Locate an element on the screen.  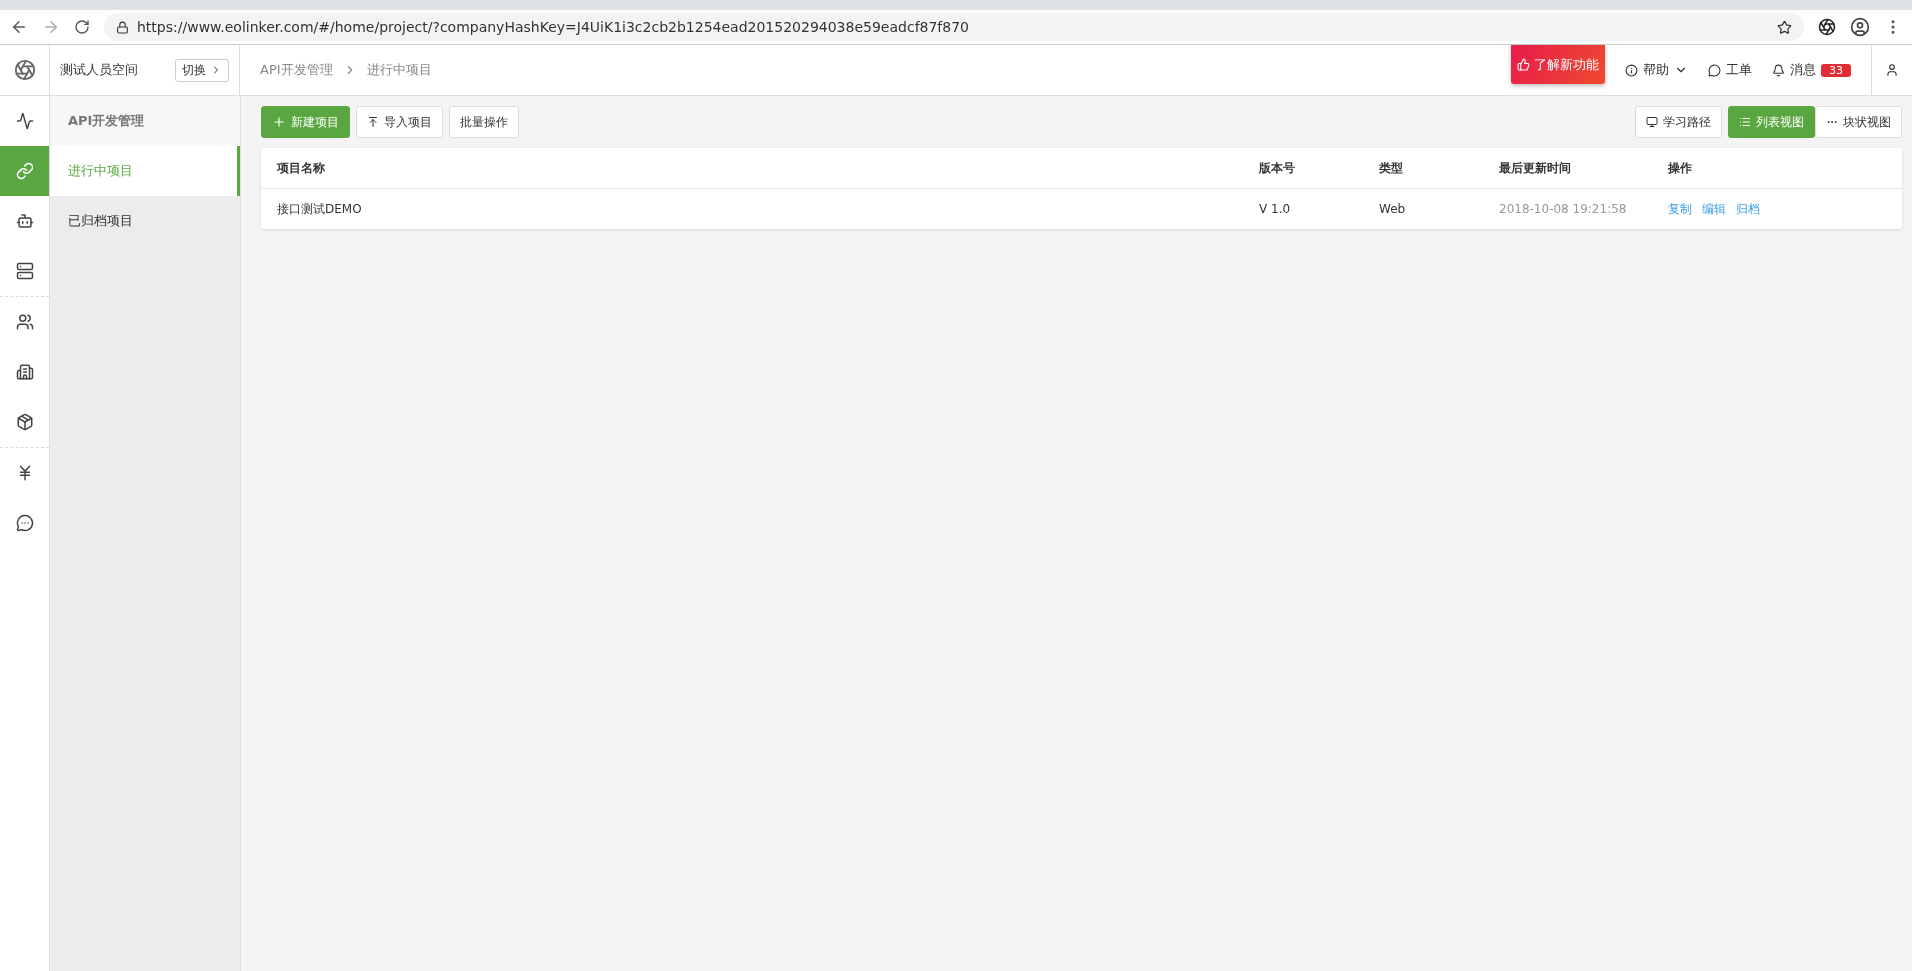
star-icon is located at coordinates (1784, 27).